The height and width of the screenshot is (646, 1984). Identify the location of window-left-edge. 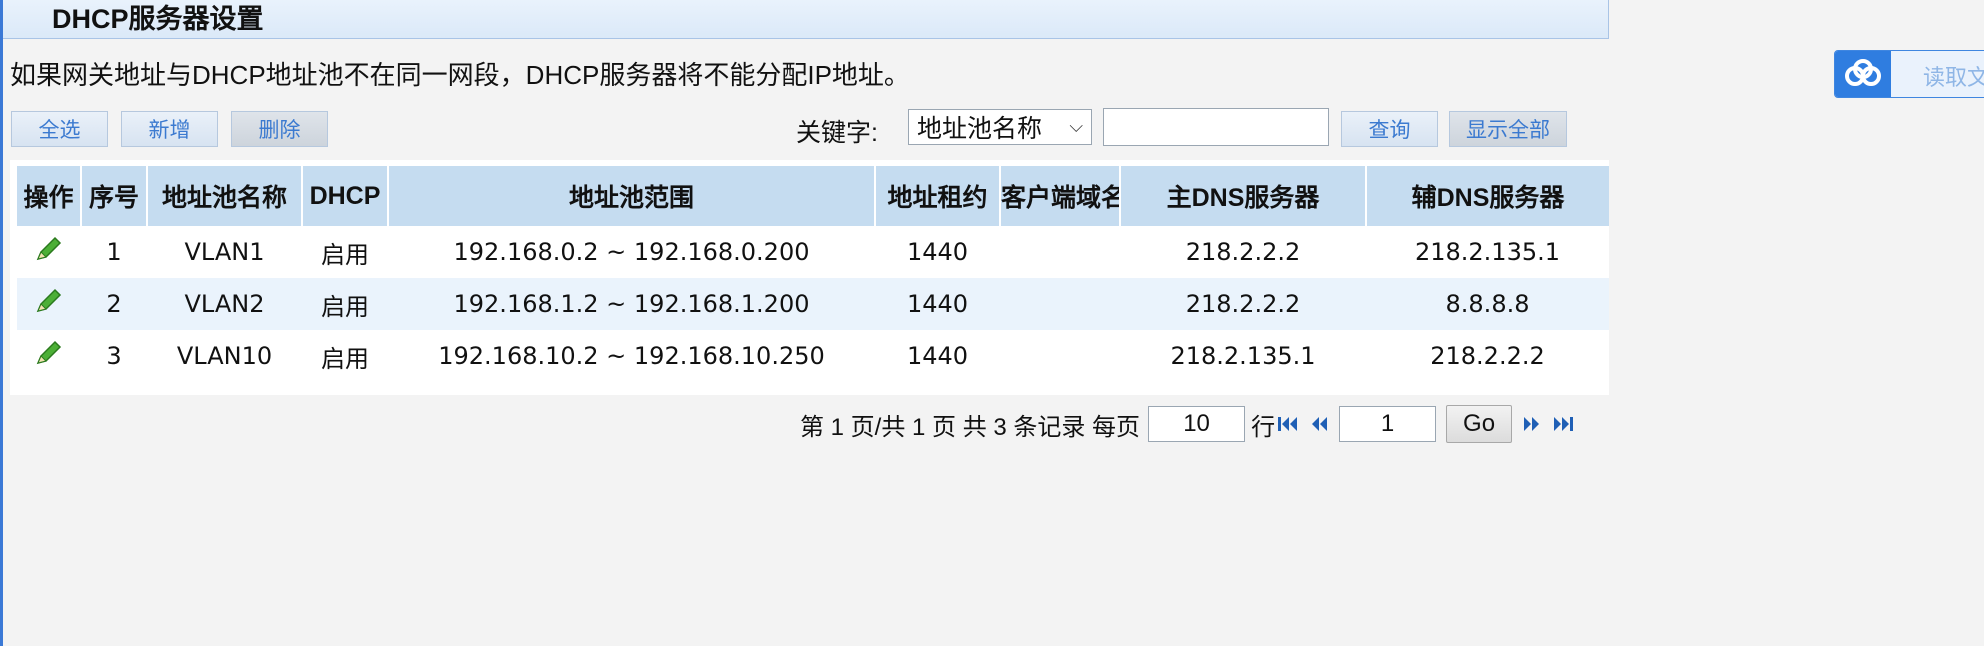
(1, 323).